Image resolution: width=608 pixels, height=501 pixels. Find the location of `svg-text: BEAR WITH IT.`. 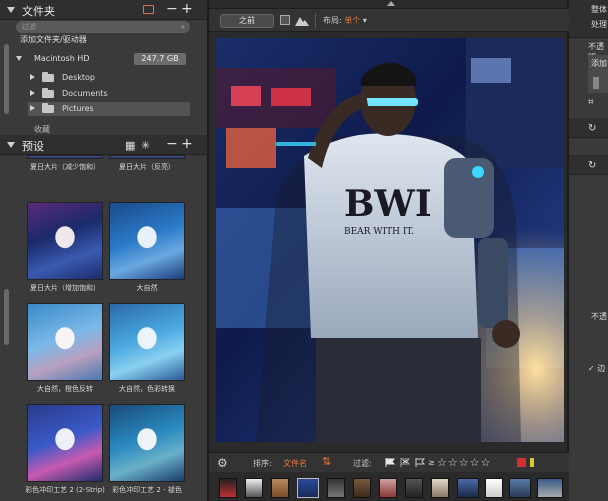

svg-text: BEAR WITH IT. is located at coordinates (379, 232).